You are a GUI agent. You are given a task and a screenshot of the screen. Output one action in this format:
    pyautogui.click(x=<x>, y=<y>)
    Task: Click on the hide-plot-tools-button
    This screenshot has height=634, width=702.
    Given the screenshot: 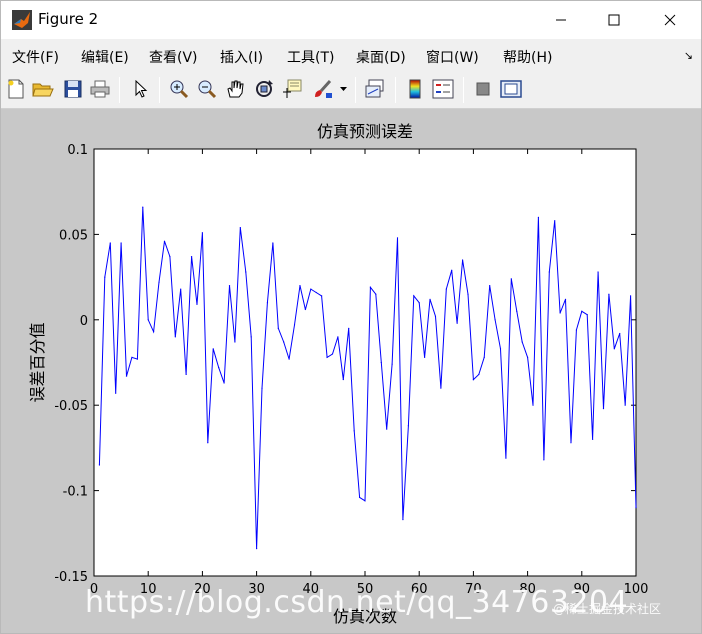 What is the action you would take?
    pyautogui.click(x=483, y=89)
    